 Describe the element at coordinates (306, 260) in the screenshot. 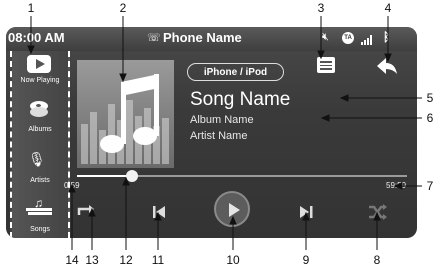

I see `callout-9: 9` at that location.